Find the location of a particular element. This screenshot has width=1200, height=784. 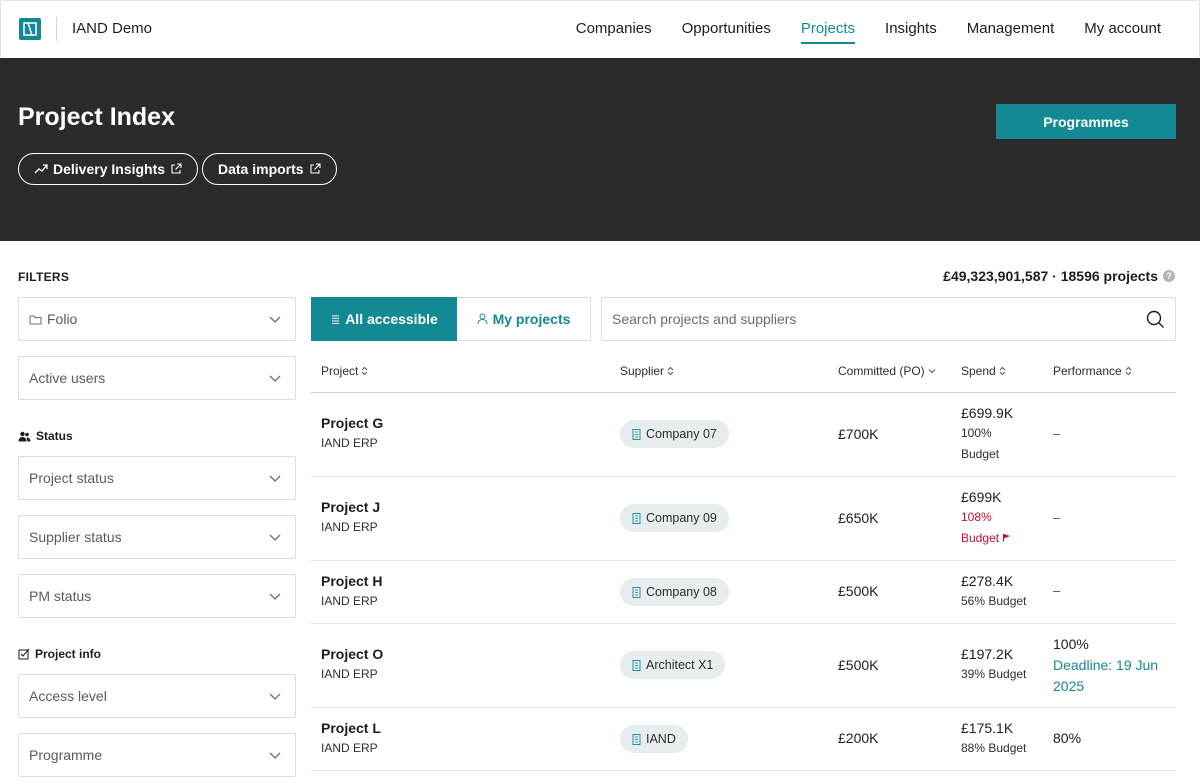

sort-desc-icon is located at coordinates (932, 371).